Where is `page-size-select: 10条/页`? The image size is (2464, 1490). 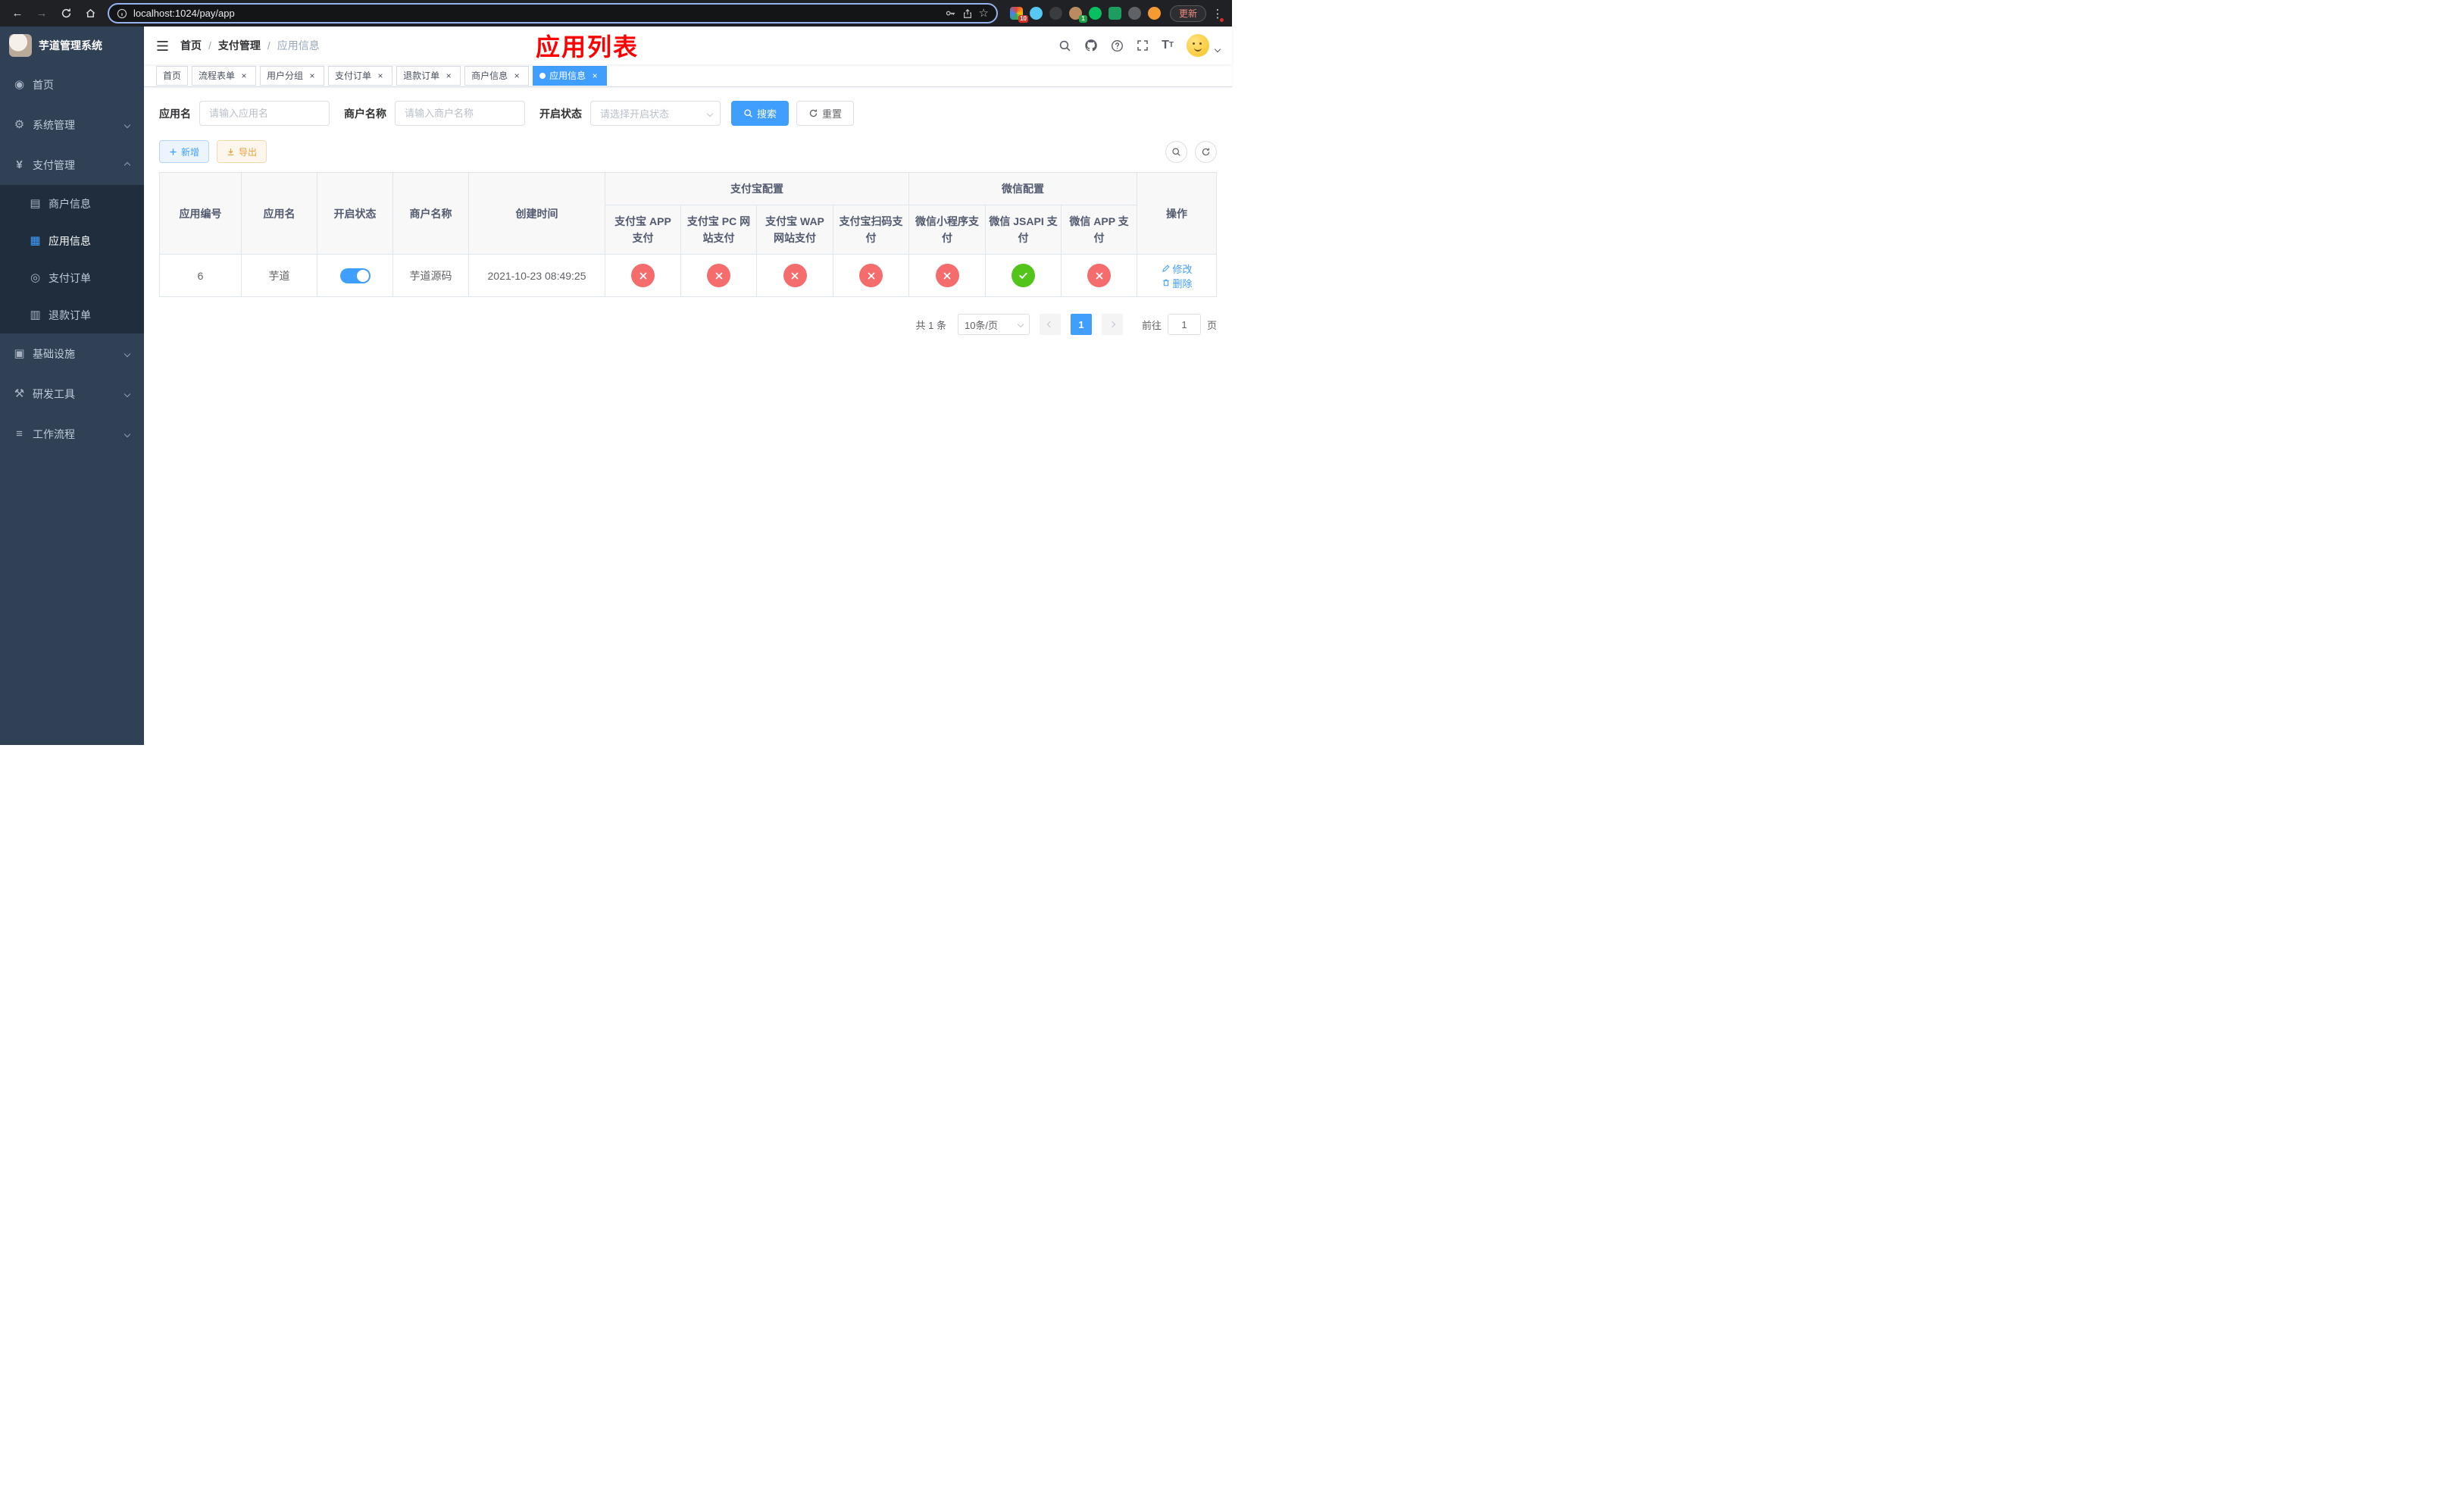
page-size-select: 10条/页 is located at coordinates (993, 324).